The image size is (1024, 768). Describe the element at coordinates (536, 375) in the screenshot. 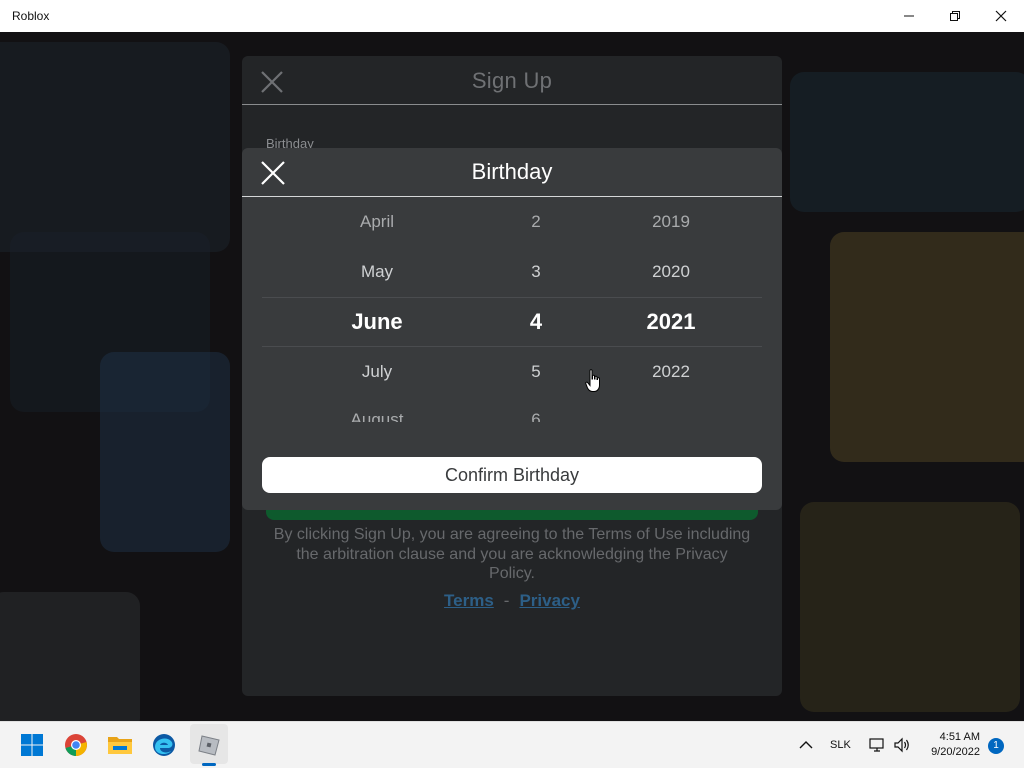

I see `day-option: 5` at that location.